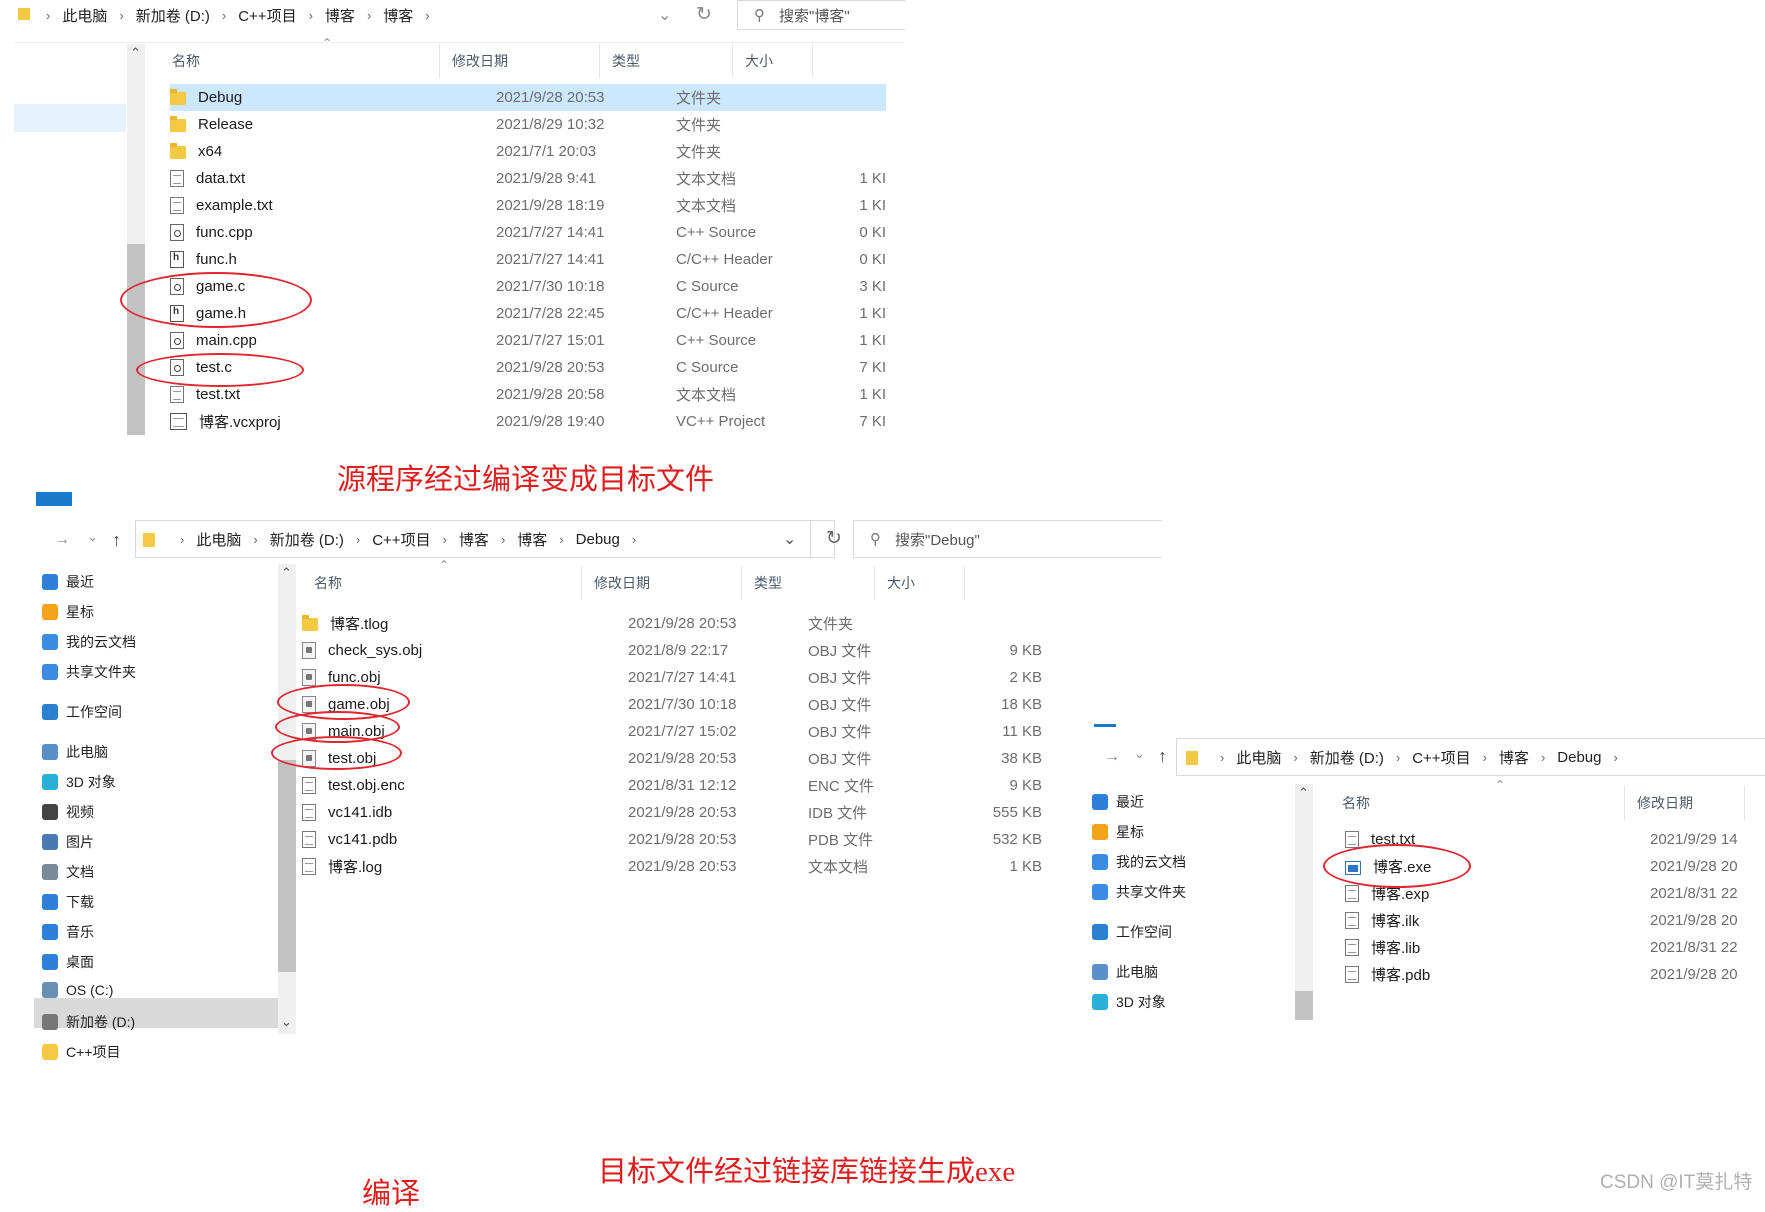 This screenshot has height=1212, width=1765. Describe the element at coordinates (1555, 974) in the screenshot. I see `file-row: 博客.pdb 2021/9/28 20` at that location.